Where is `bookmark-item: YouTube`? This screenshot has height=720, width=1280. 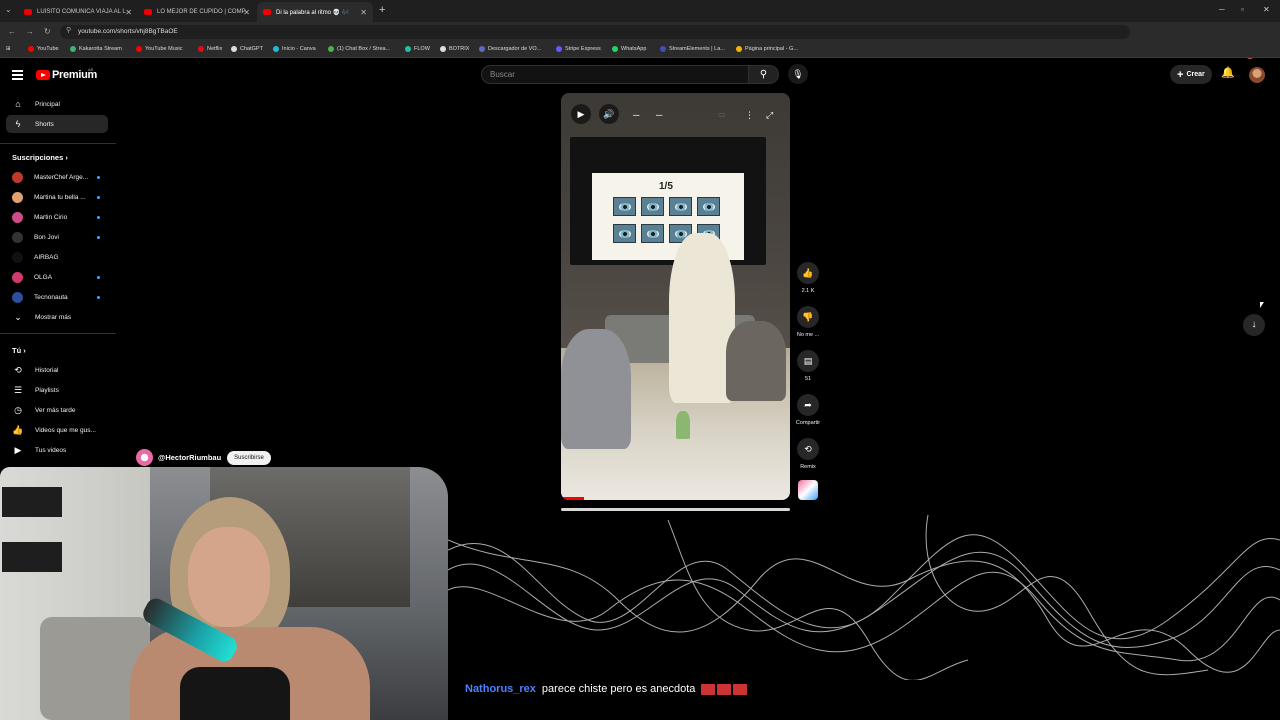
bookmark-item: YouTube is located at coordinates (43, 49).